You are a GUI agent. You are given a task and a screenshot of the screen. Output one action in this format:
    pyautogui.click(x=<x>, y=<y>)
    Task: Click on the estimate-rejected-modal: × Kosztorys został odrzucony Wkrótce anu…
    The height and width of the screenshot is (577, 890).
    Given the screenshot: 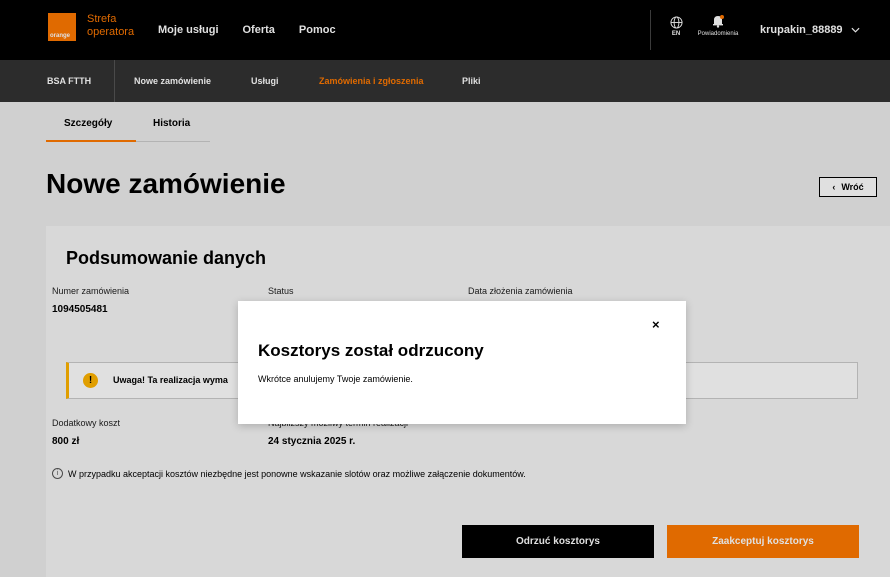 What is the action you would take?
    pyautogui.click(x=462, y=362)
    